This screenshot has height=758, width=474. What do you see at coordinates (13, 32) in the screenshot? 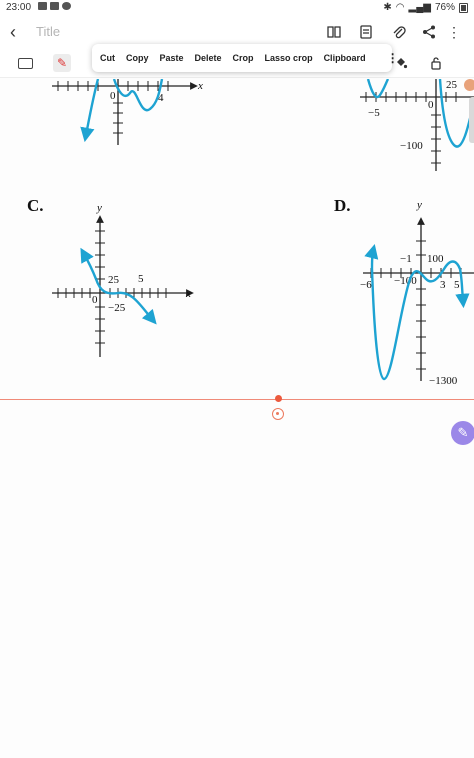
I see `chevron-left-icon: ‹` at bounding box center [13, 32].